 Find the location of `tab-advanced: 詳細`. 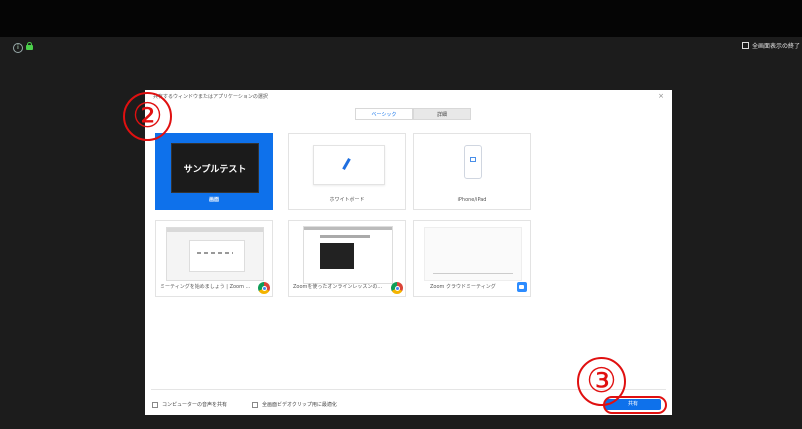

tab-advanced: 詳細 is located at coordinates (442, 114).